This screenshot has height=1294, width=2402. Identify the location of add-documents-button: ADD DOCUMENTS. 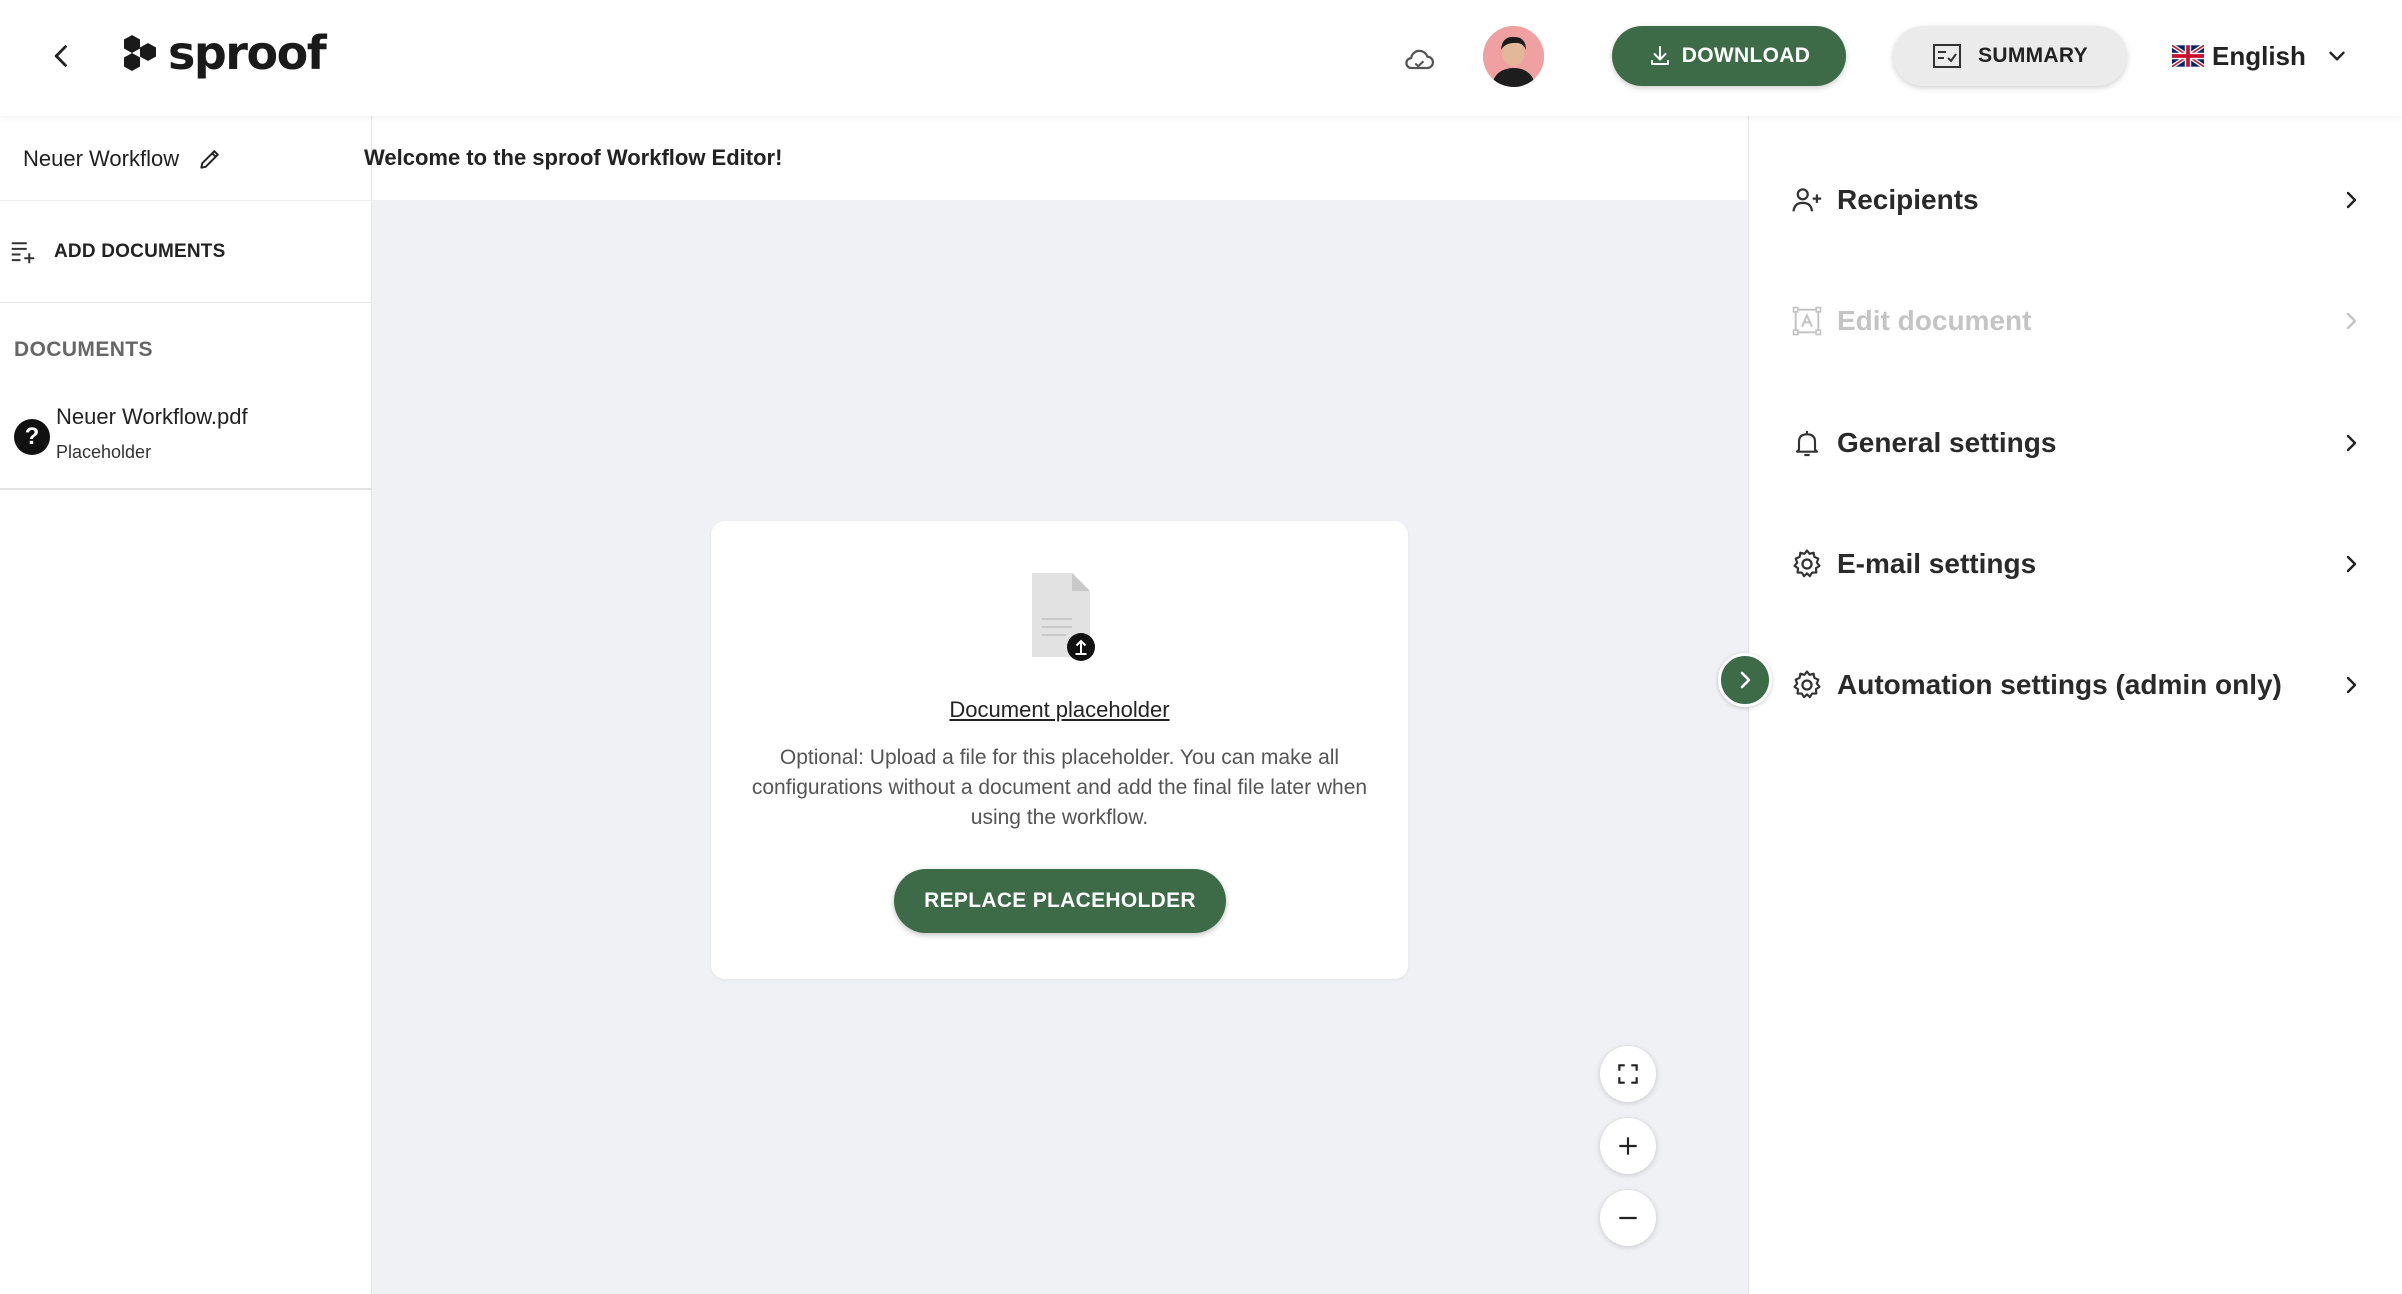
(186, 251).